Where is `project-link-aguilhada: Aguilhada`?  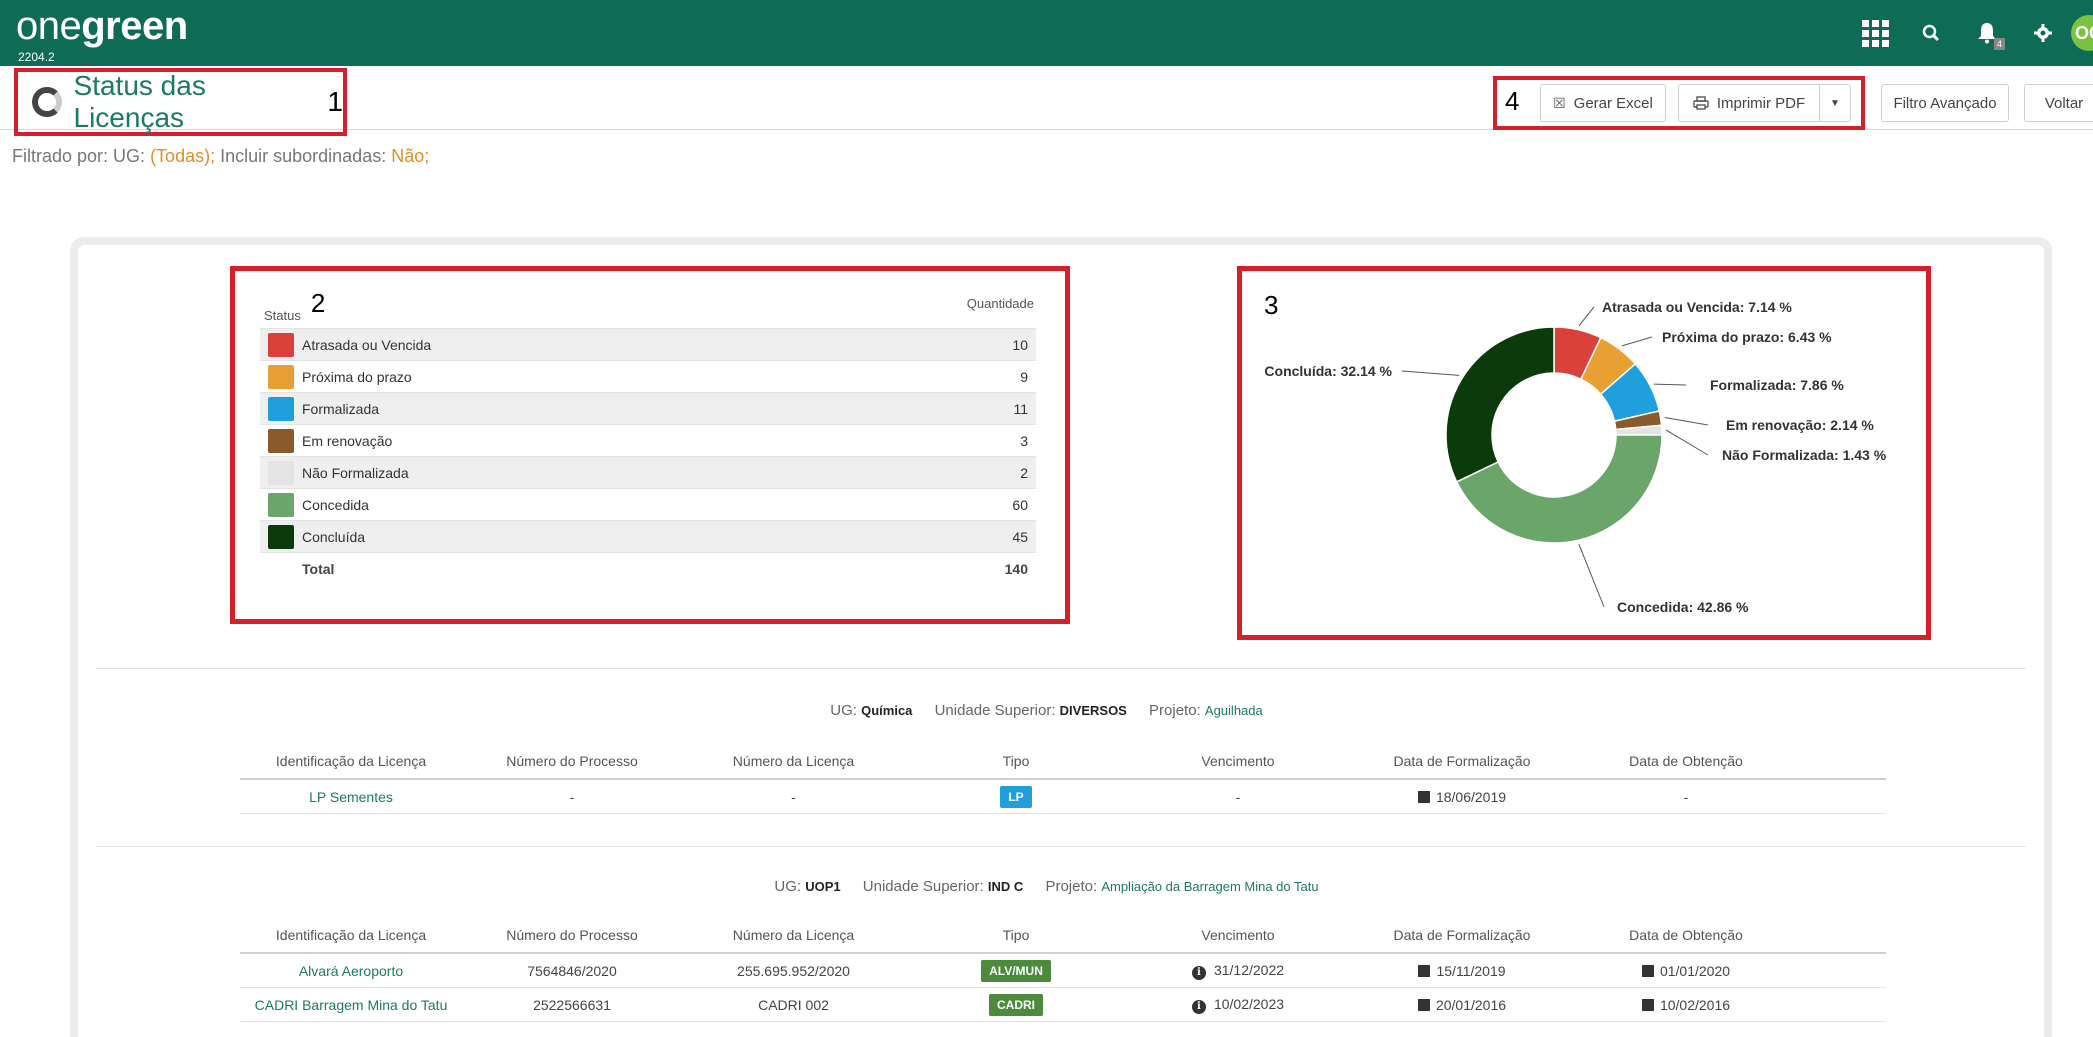
project-link-aguilhada: Aguilhada is located at coordinates (1234, 710).